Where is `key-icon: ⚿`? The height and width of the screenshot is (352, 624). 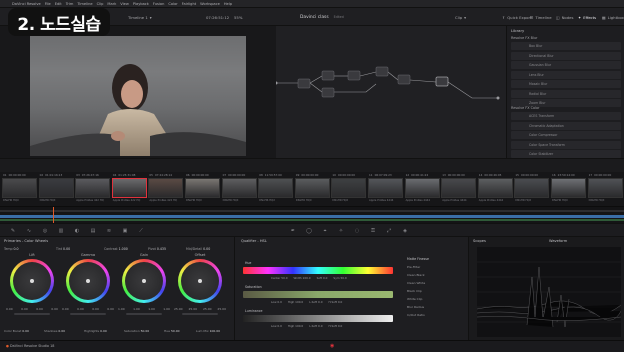 key-icon: ⚿ is located at coordinates (373, 231).